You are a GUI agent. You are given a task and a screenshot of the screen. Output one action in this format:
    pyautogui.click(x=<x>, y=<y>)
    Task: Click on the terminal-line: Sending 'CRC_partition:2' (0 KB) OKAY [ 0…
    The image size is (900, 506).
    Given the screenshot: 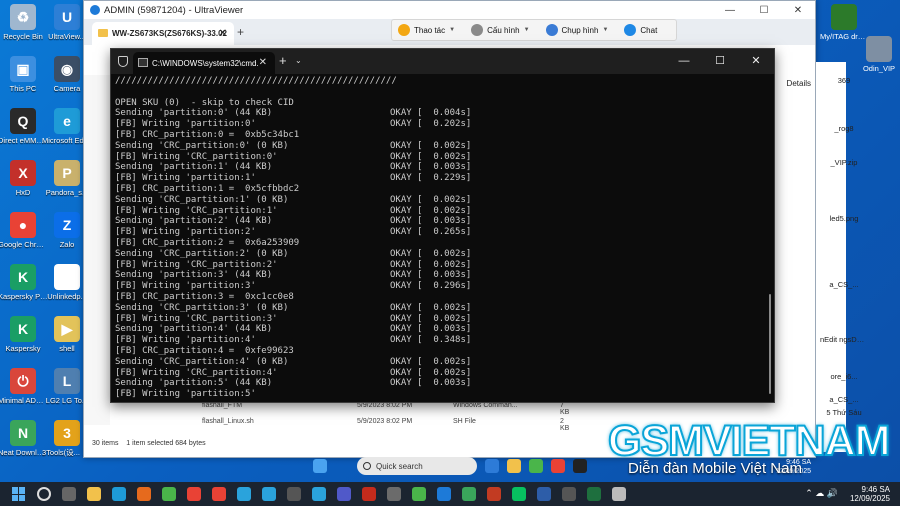 What is the action you would take?
    pyautogui.click(x=293, y=253)
    